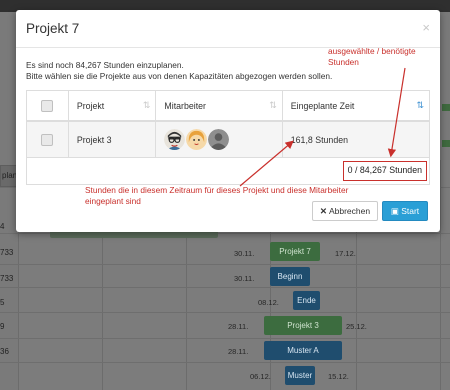  Describe the element at coordinates (322, 127) in the screenshot. I see `annotation-arrows` at that location.